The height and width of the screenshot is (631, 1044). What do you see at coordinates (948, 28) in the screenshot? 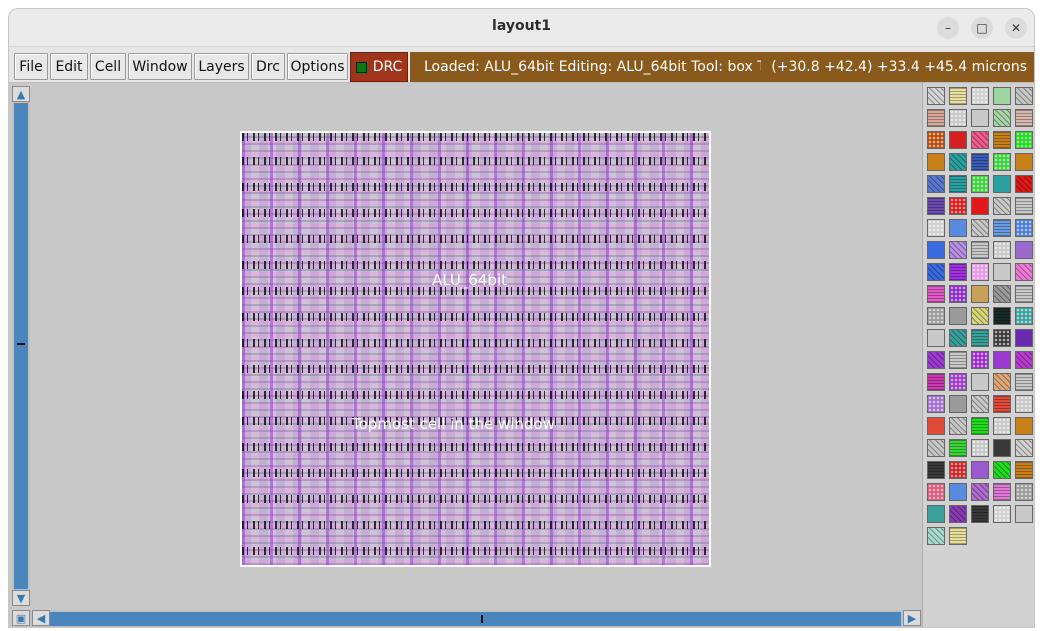
I see `minimize-button: –` at bounding box center [948, 28].